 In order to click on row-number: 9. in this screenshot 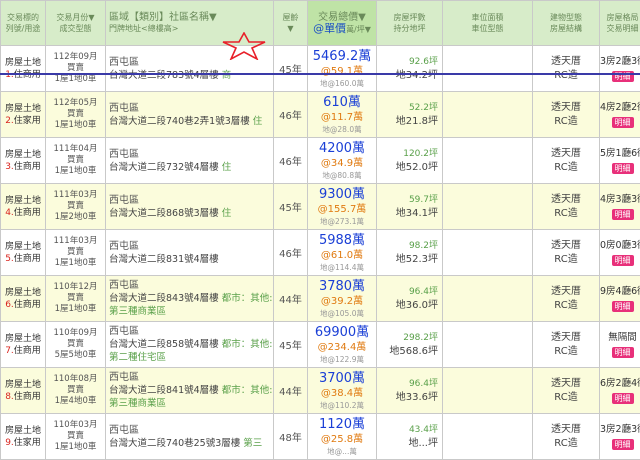, I will do `click(9, 443)`.